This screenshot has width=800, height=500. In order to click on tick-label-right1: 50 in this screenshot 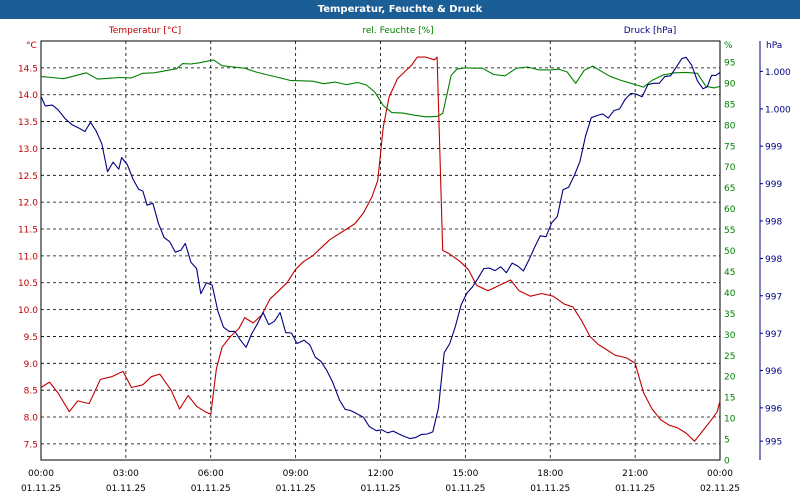, I will do `click(730, 252)`.